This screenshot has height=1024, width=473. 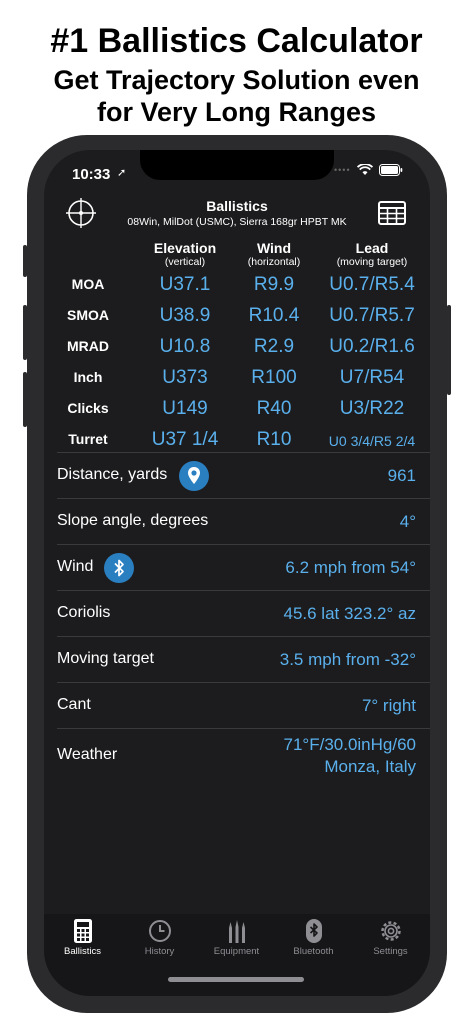 What do you see at coordinates (274, 248) in the screenshot?
I see `column-label: Wind` at bounding box center [274, 248].